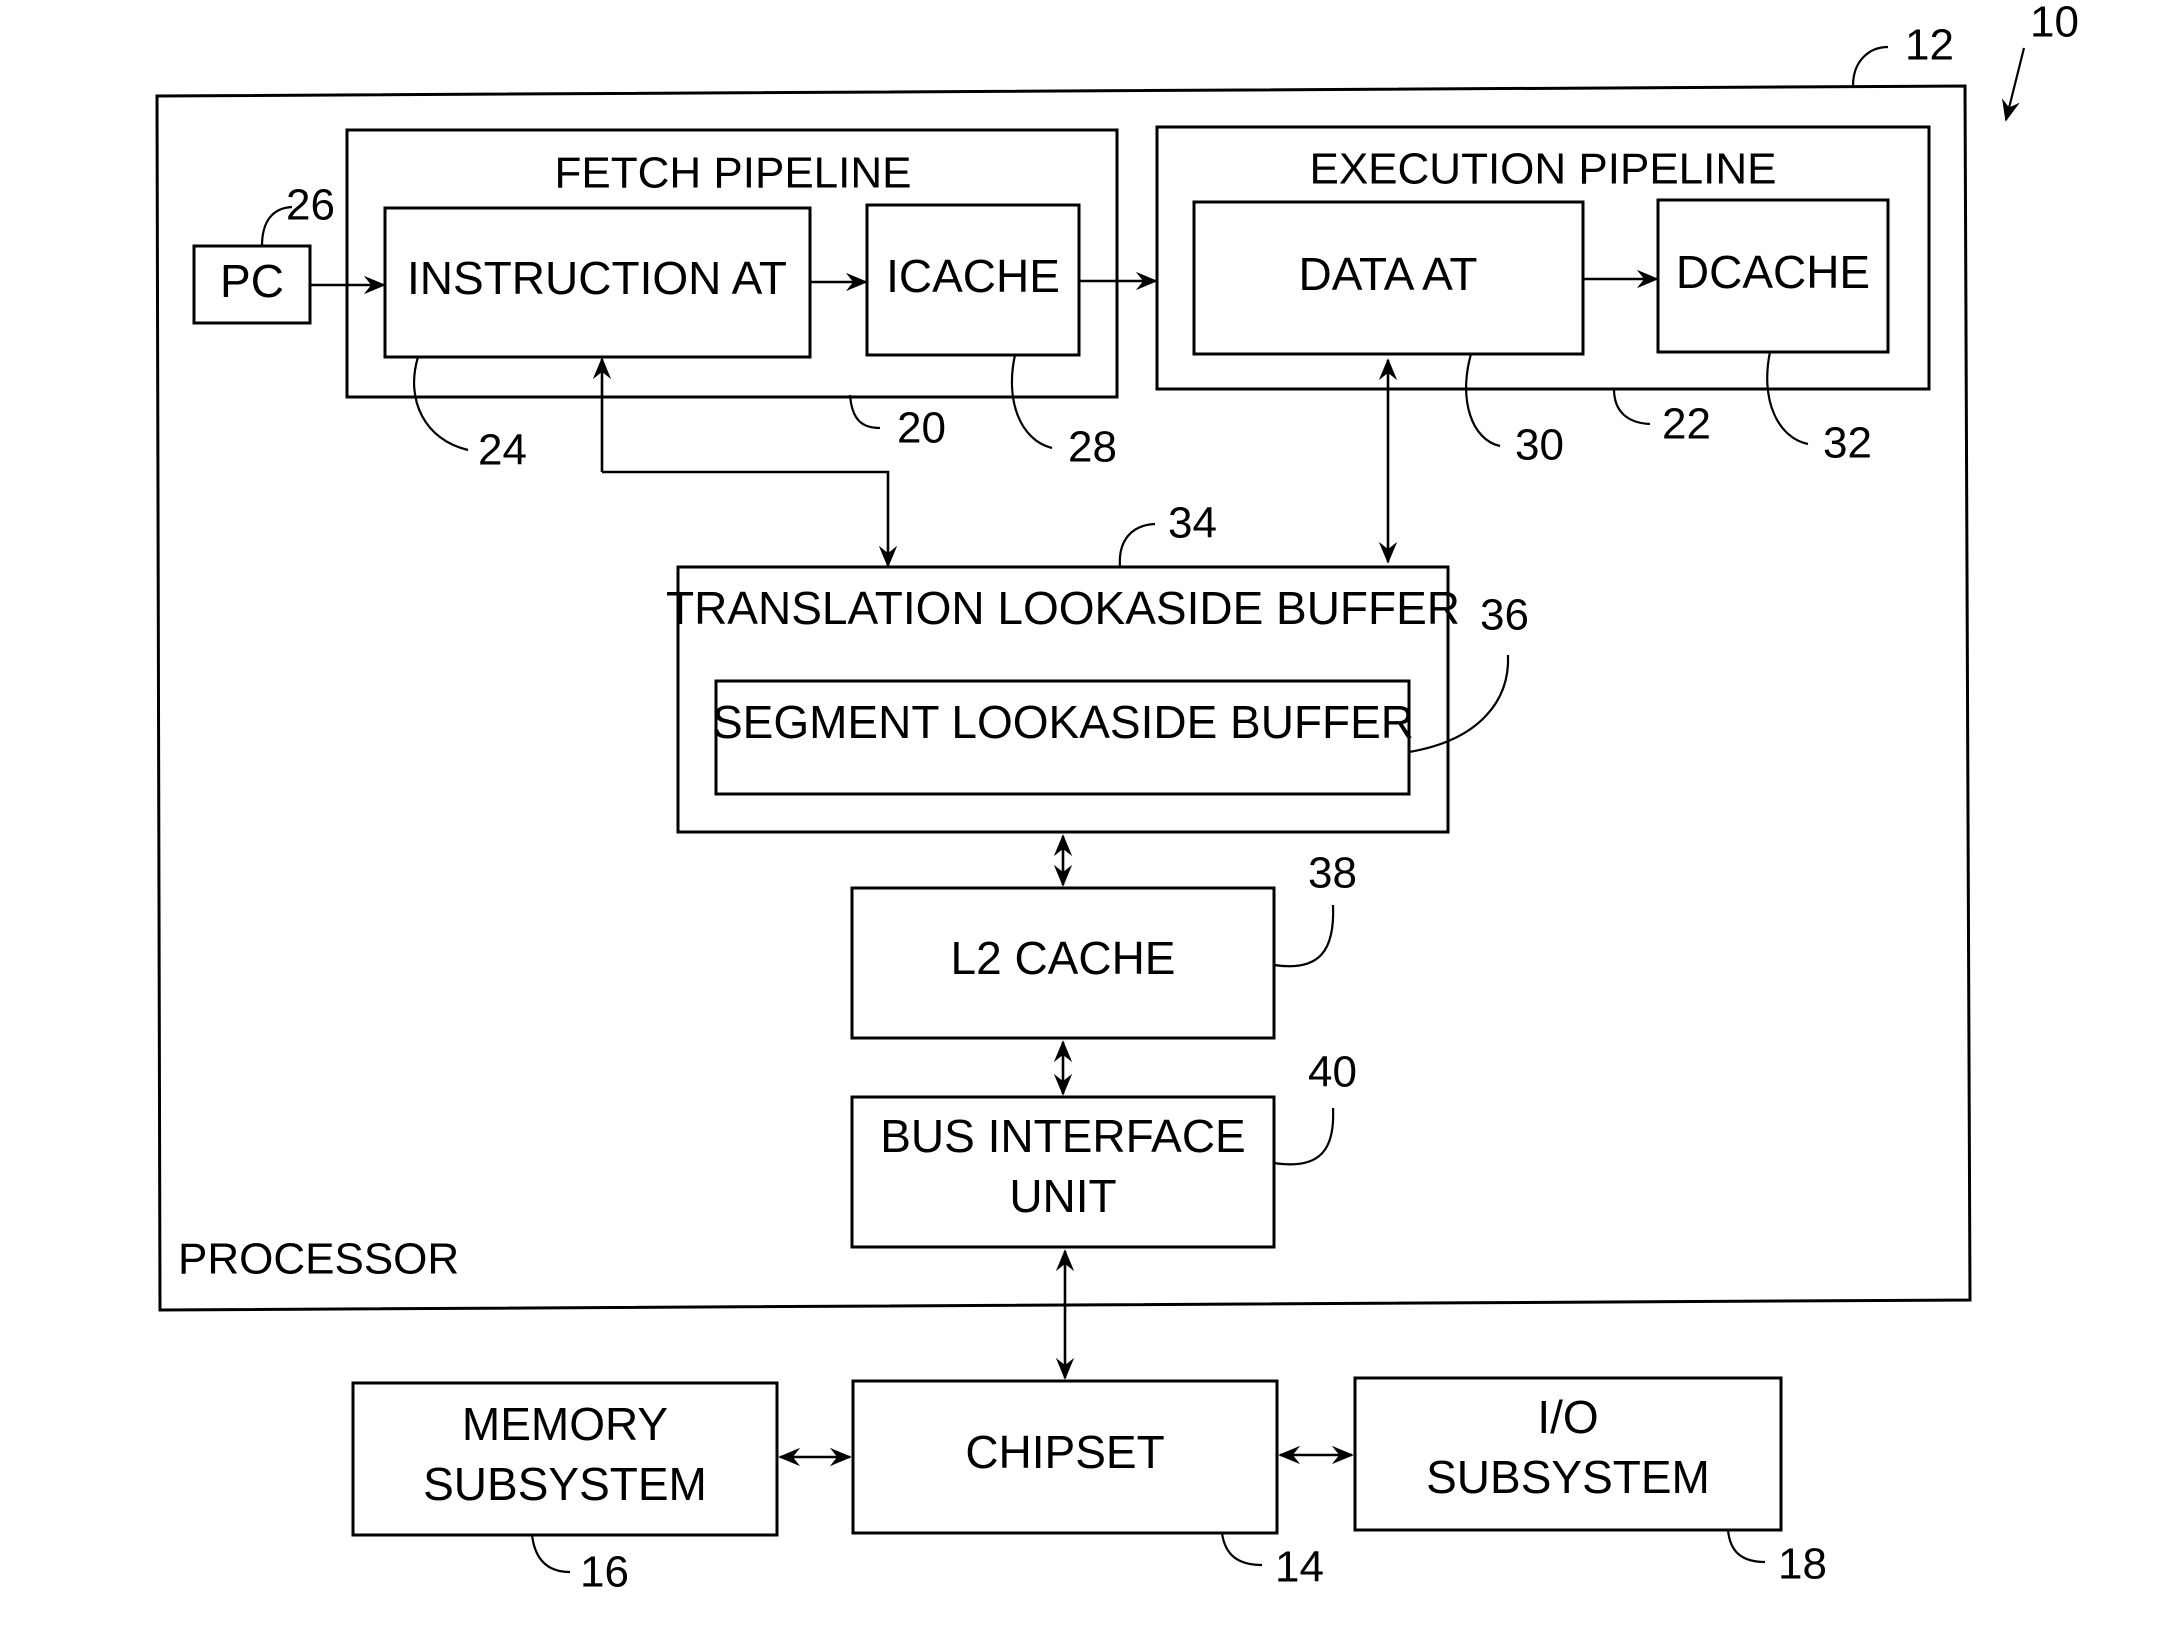 The image size is (2159, 1643). I want to click on ref-22: 22, so click(1686, 424).